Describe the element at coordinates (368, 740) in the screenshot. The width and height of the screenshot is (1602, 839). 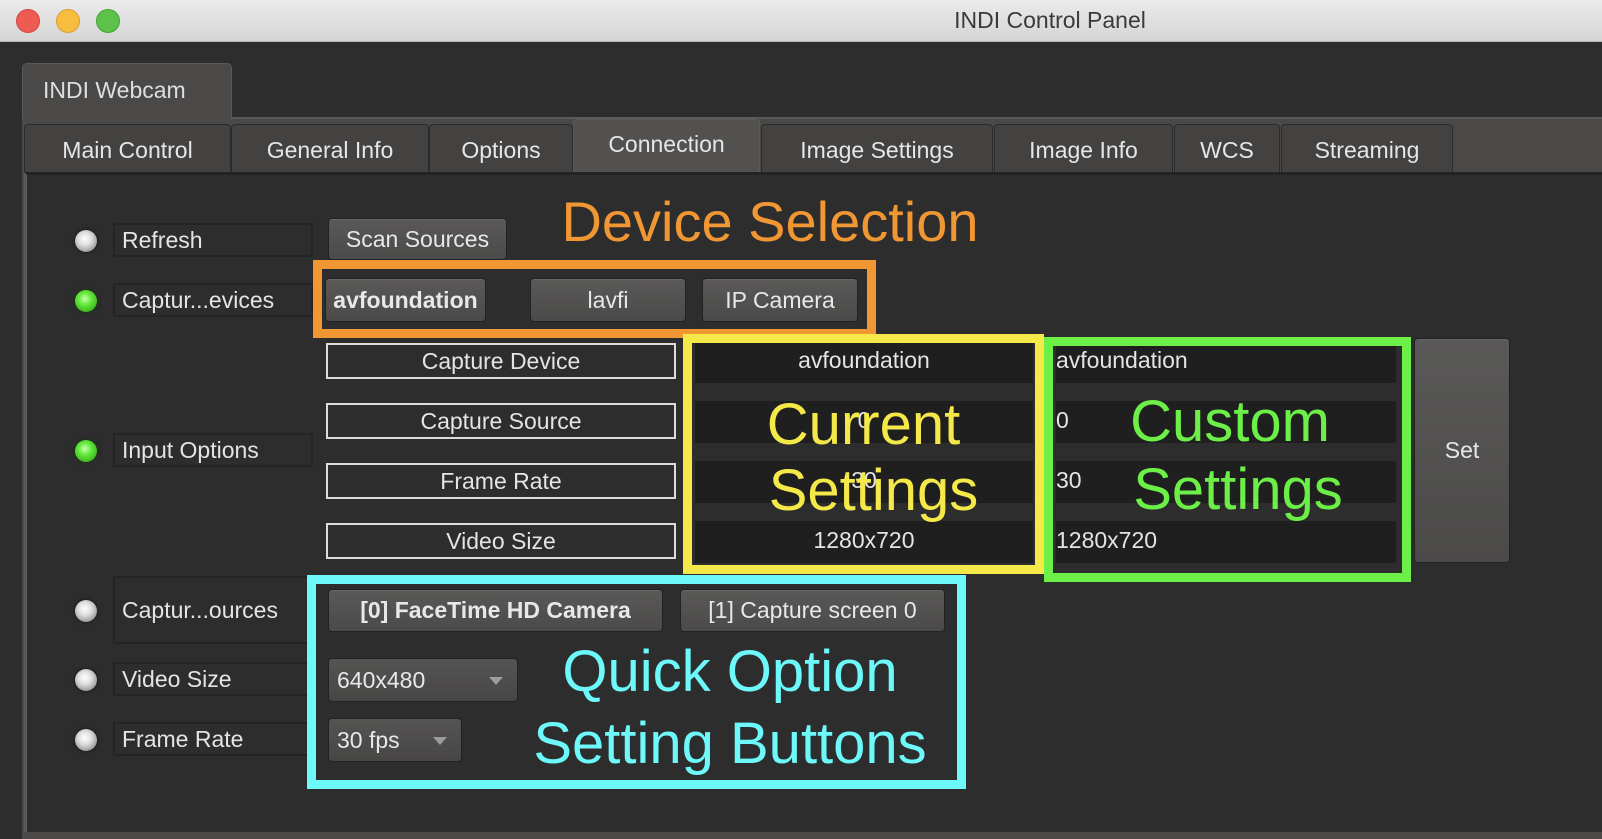
I see `frame-rate-selected: 30 fps` at that location.